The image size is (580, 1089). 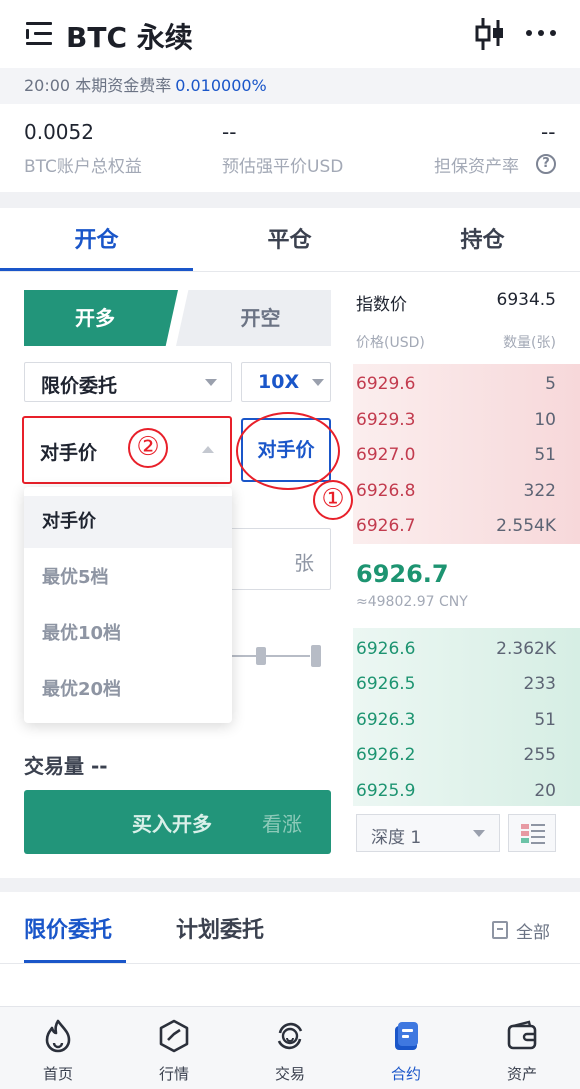 What do you see at coordinates (148, 448) in the screenshot?
I see `annotation-number-2: ②` at bounding box center [148, 448].